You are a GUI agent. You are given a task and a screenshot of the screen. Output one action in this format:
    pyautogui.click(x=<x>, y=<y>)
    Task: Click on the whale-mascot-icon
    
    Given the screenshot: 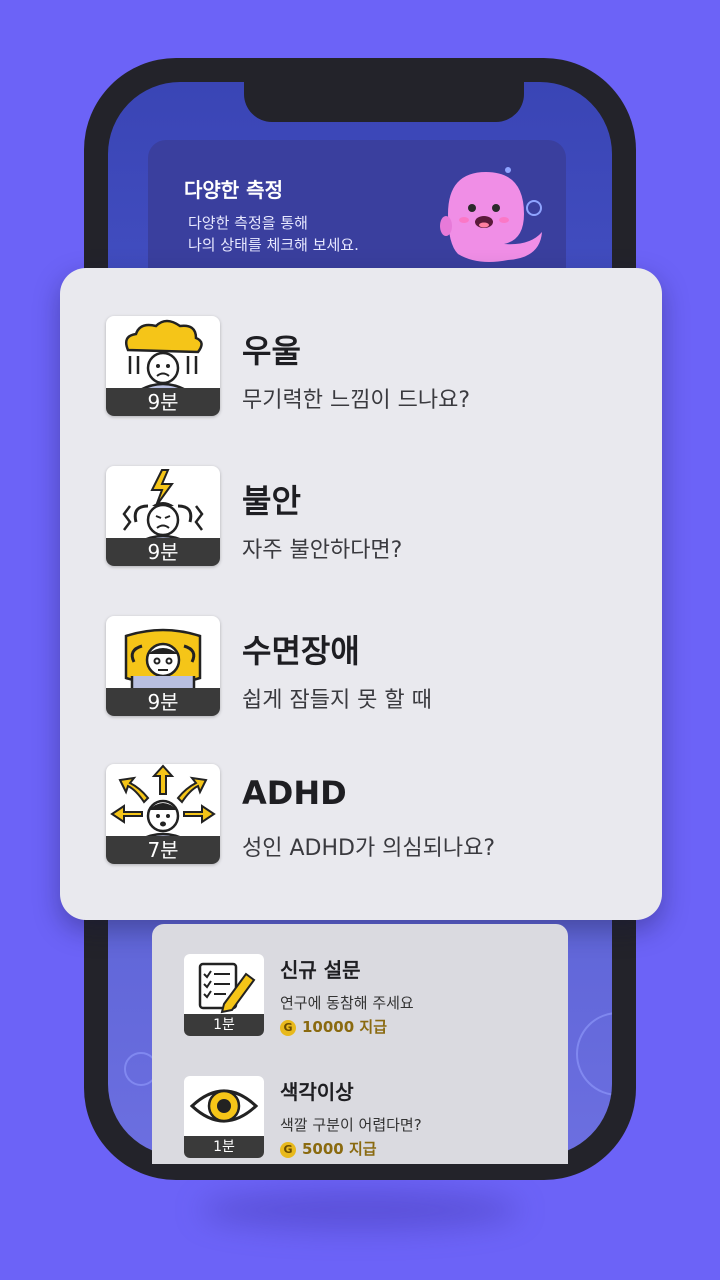 What is the action you would take?
    pyautogui.click(x=491, y=214)
    